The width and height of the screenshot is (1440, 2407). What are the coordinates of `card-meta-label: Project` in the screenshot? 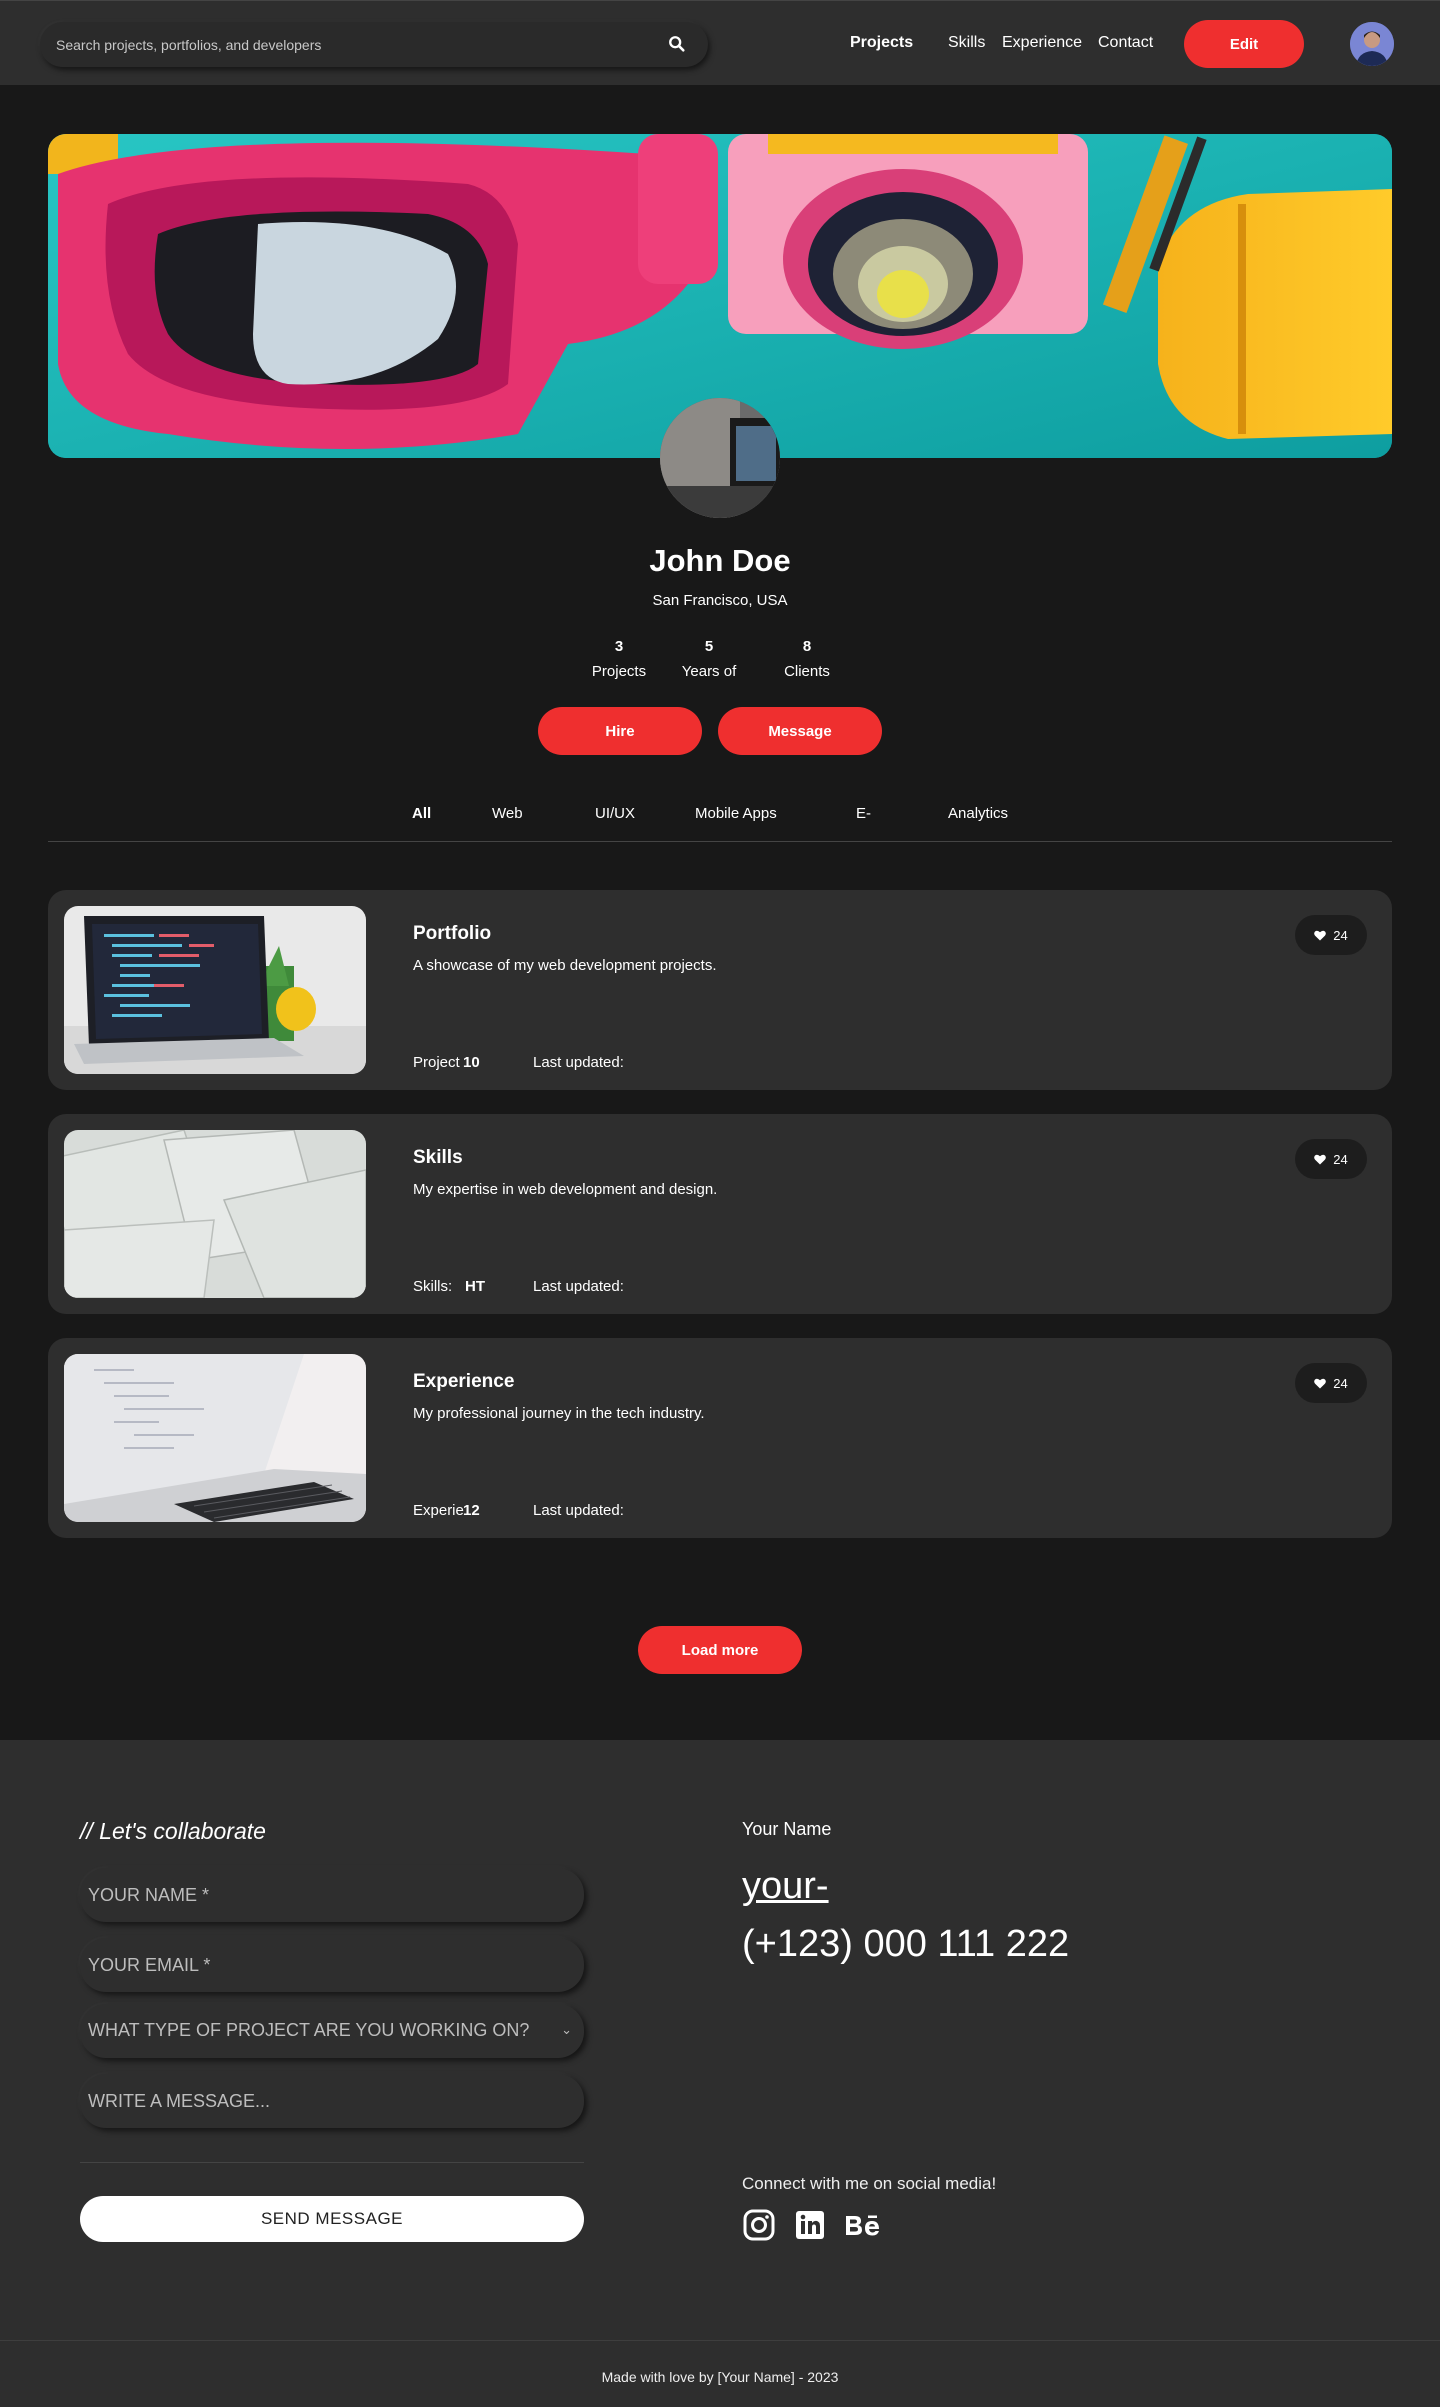 It's located at (436, 1062).